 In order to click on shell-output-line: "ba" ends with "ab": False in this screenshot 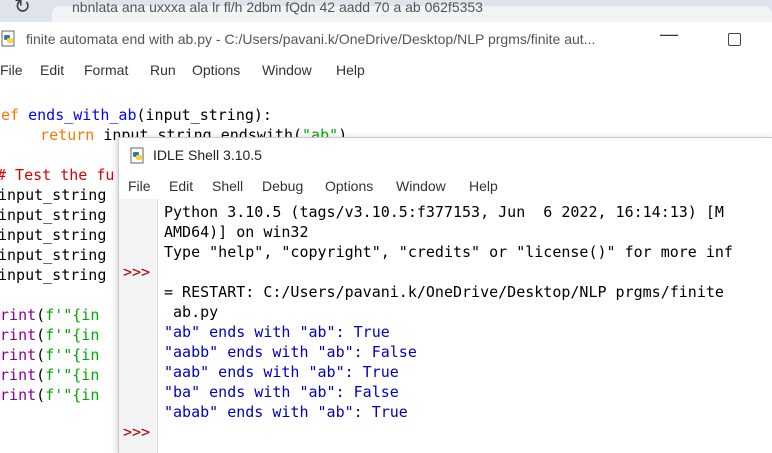, I will do `click(281, 392)`.